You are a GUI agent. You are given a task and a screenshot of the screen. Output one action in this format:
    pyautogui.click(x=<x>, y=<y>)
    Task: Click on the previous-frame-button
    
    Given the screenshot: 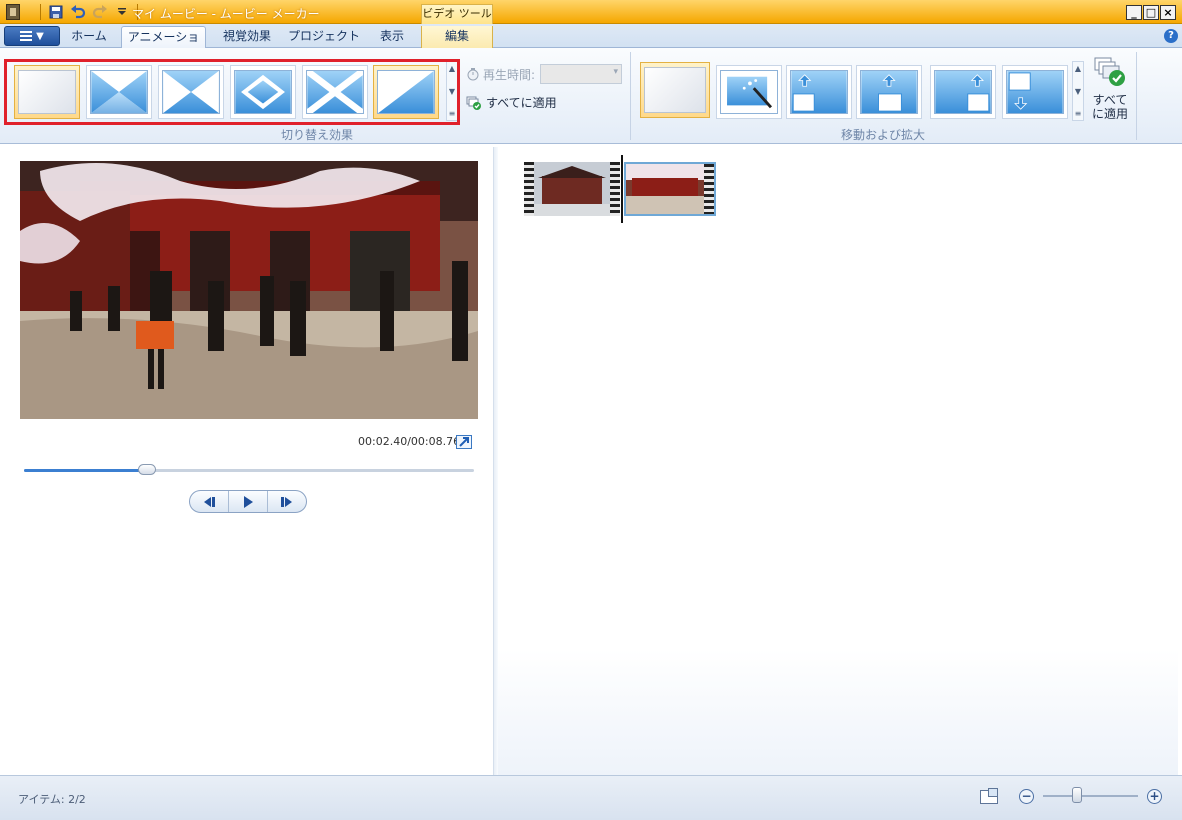 What is the action you would take?
    pyautogui.click(x=209, y=501)
    